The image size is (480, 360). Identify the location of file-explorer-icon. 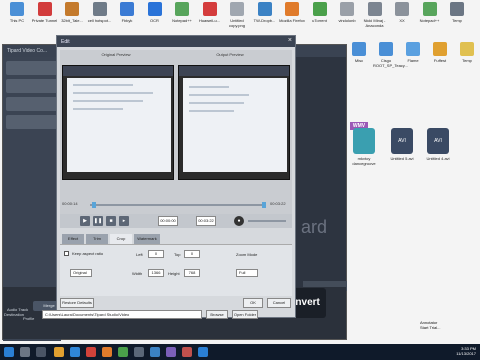
(59, 352).